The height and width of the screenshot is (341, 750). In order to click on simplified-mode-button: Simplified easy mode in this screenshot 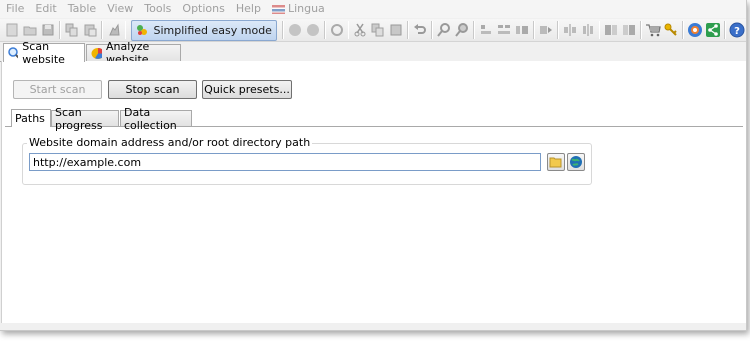, I will do `click(204, 30)`.